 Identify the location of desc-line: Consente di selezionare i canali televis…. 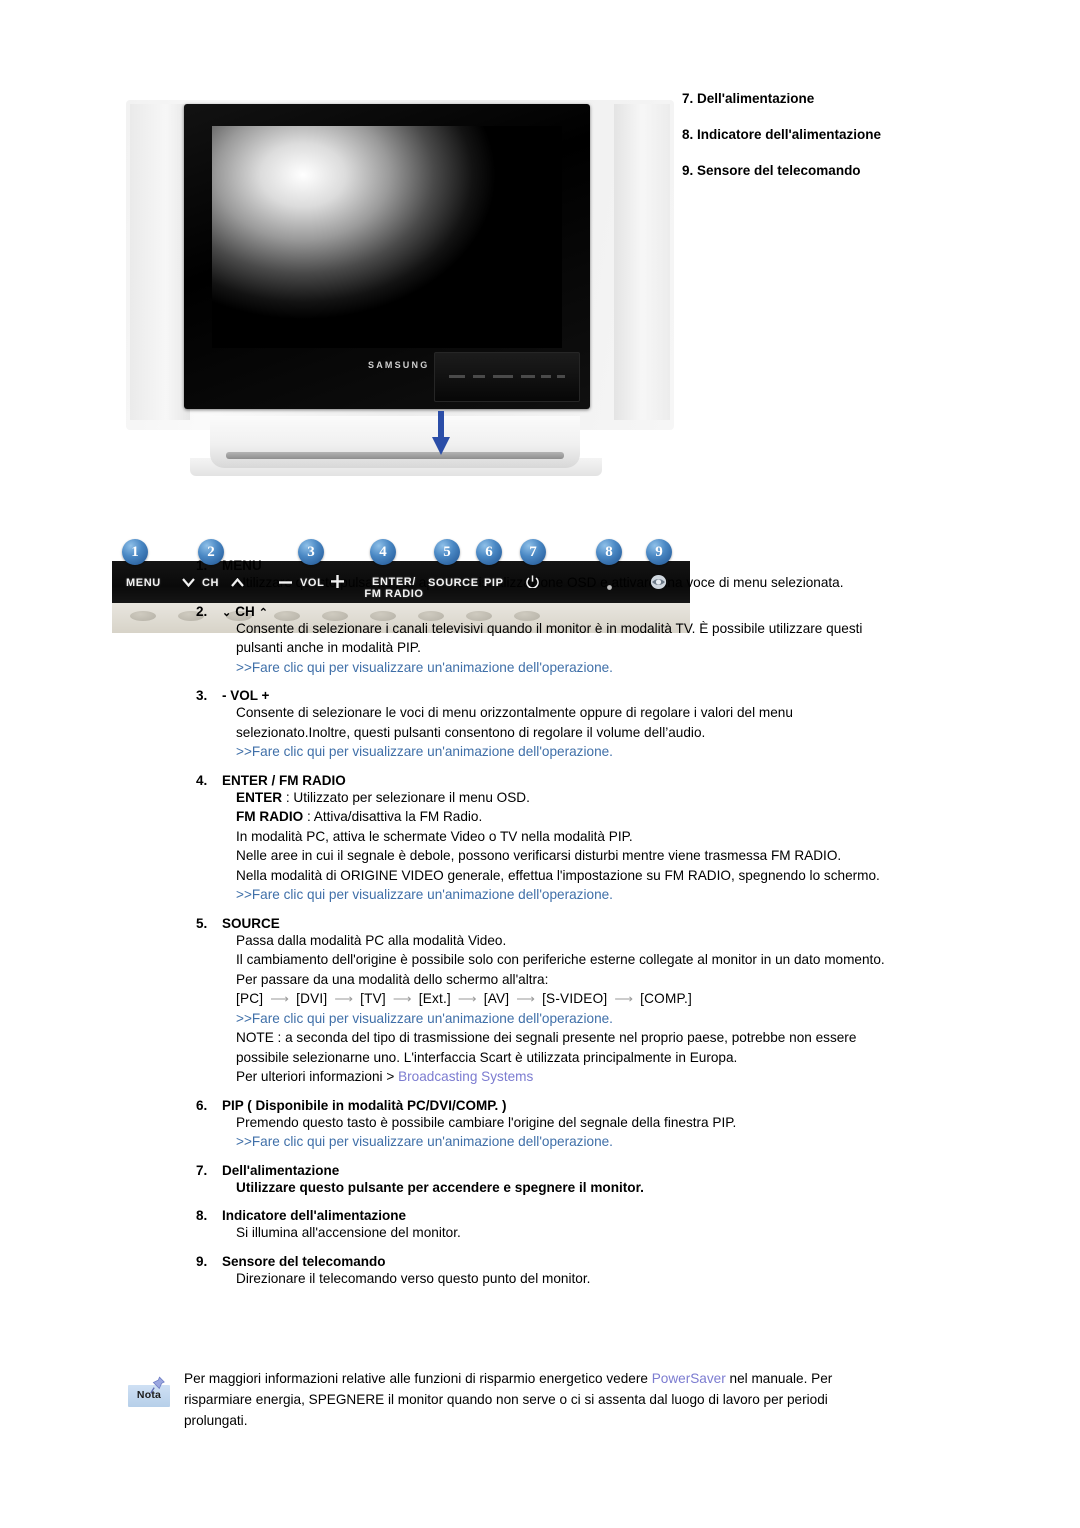
(549, 638).